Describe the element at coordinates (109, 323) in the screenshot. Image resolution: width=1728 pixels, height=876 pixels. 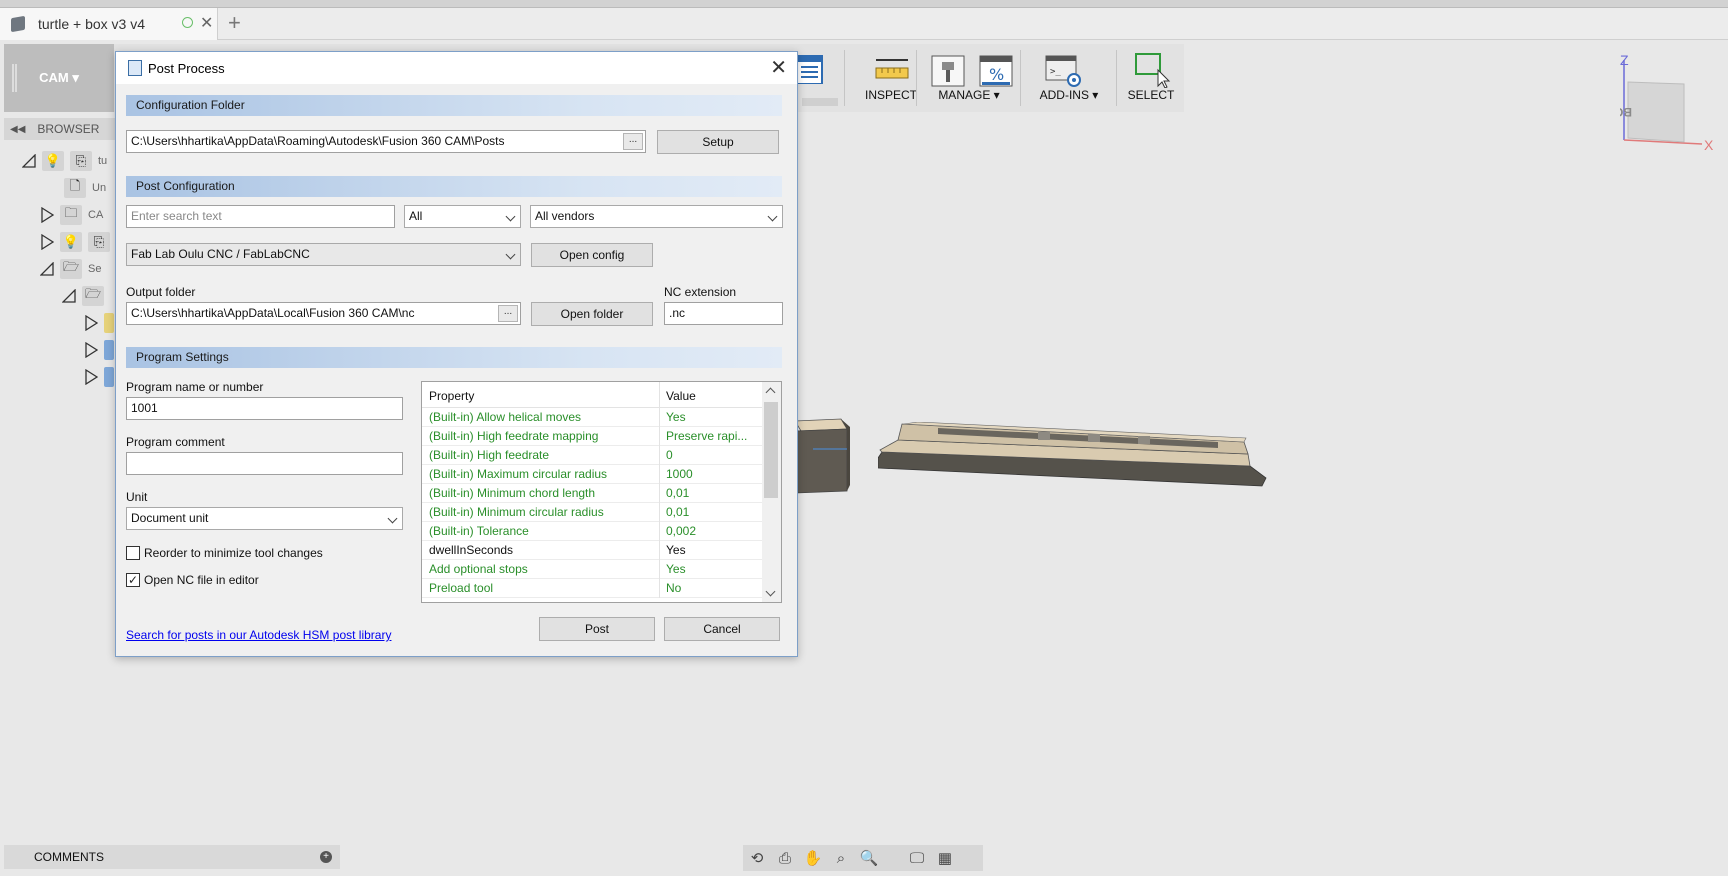
I see `warning-operation-icon` at that location.